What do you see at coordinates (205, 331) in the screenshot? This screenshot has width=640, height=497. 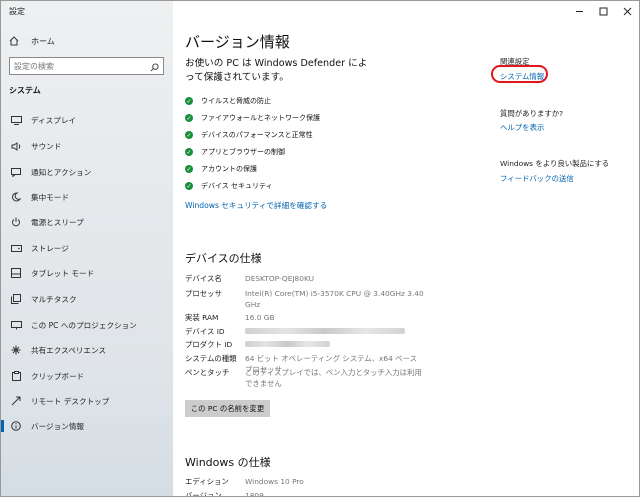 I see `spec-key: デバイス ID` at bounding box center [205, 331].